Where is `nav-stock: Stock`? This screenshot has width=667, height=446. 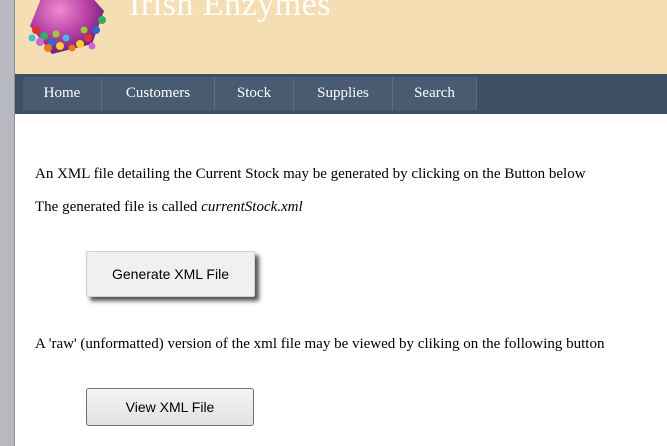 nav-stock: Stock is located at coordinates (254, 93).